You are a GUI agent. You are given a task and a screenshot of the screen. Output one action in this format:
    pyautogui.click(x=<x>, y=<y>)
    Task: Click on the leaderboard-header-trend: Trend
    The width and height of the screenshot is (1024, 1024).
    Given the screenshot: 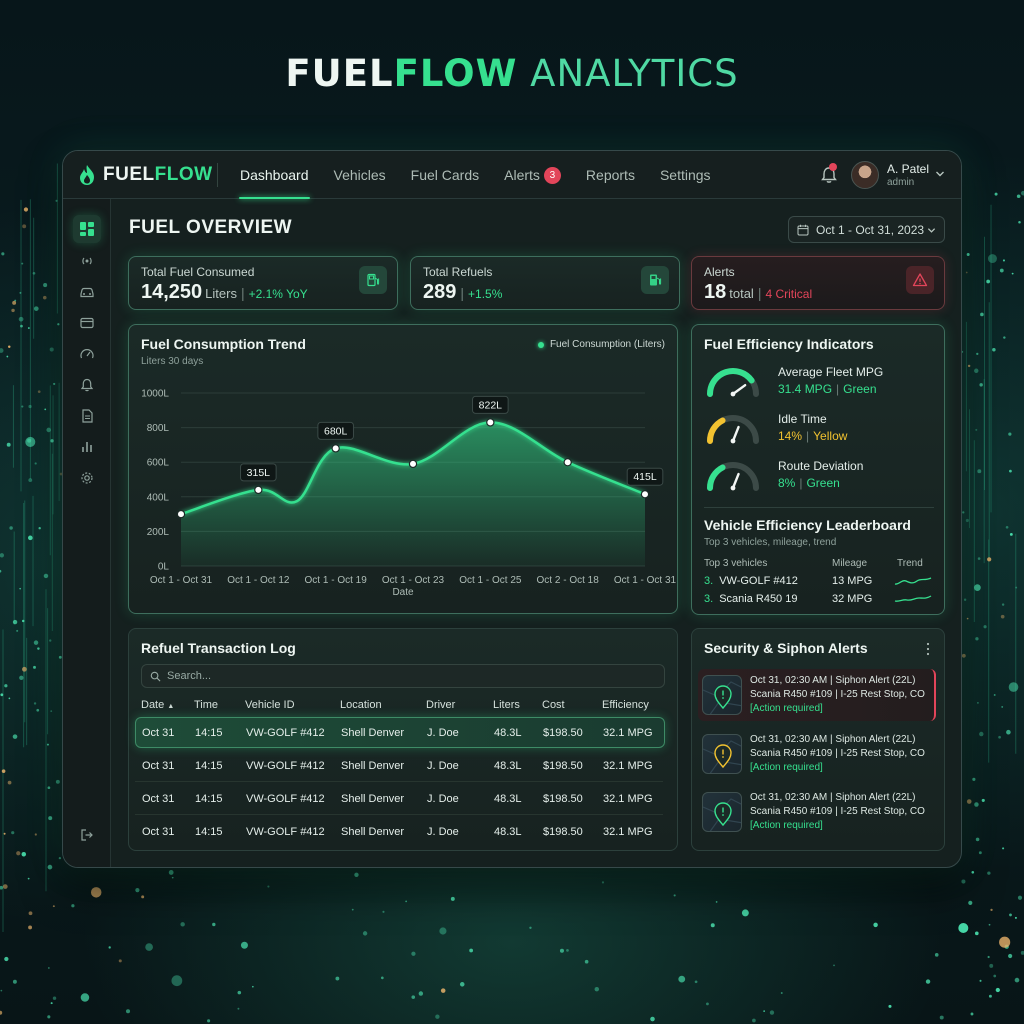 What is the action you would take?
    pyautogui.click(x=910, y=563)
    